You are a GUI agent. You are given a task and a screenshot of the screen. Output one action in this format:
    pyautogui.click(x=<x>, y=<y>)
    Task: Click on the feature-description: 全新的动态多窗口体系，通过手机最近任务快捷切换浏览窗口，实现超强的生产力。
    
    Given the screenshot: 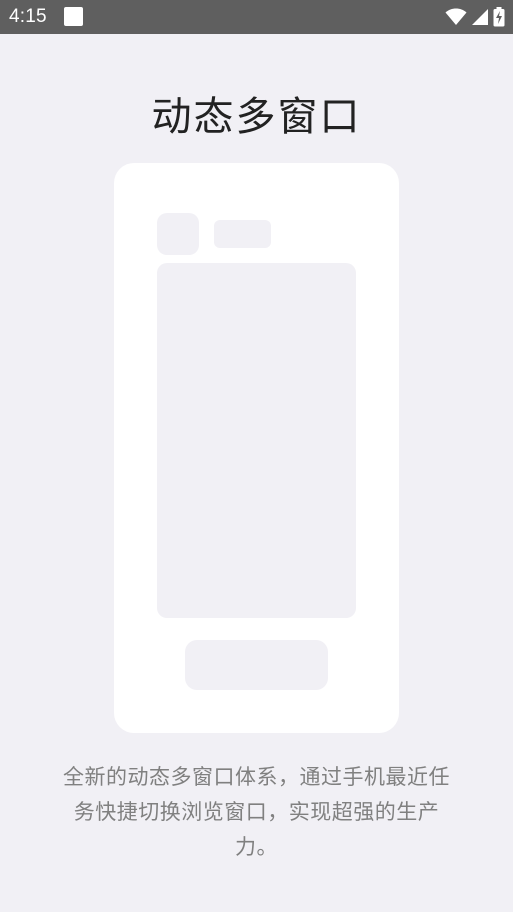 What is the action you would take?
    pyautogui.click(x=256, y=812)
    